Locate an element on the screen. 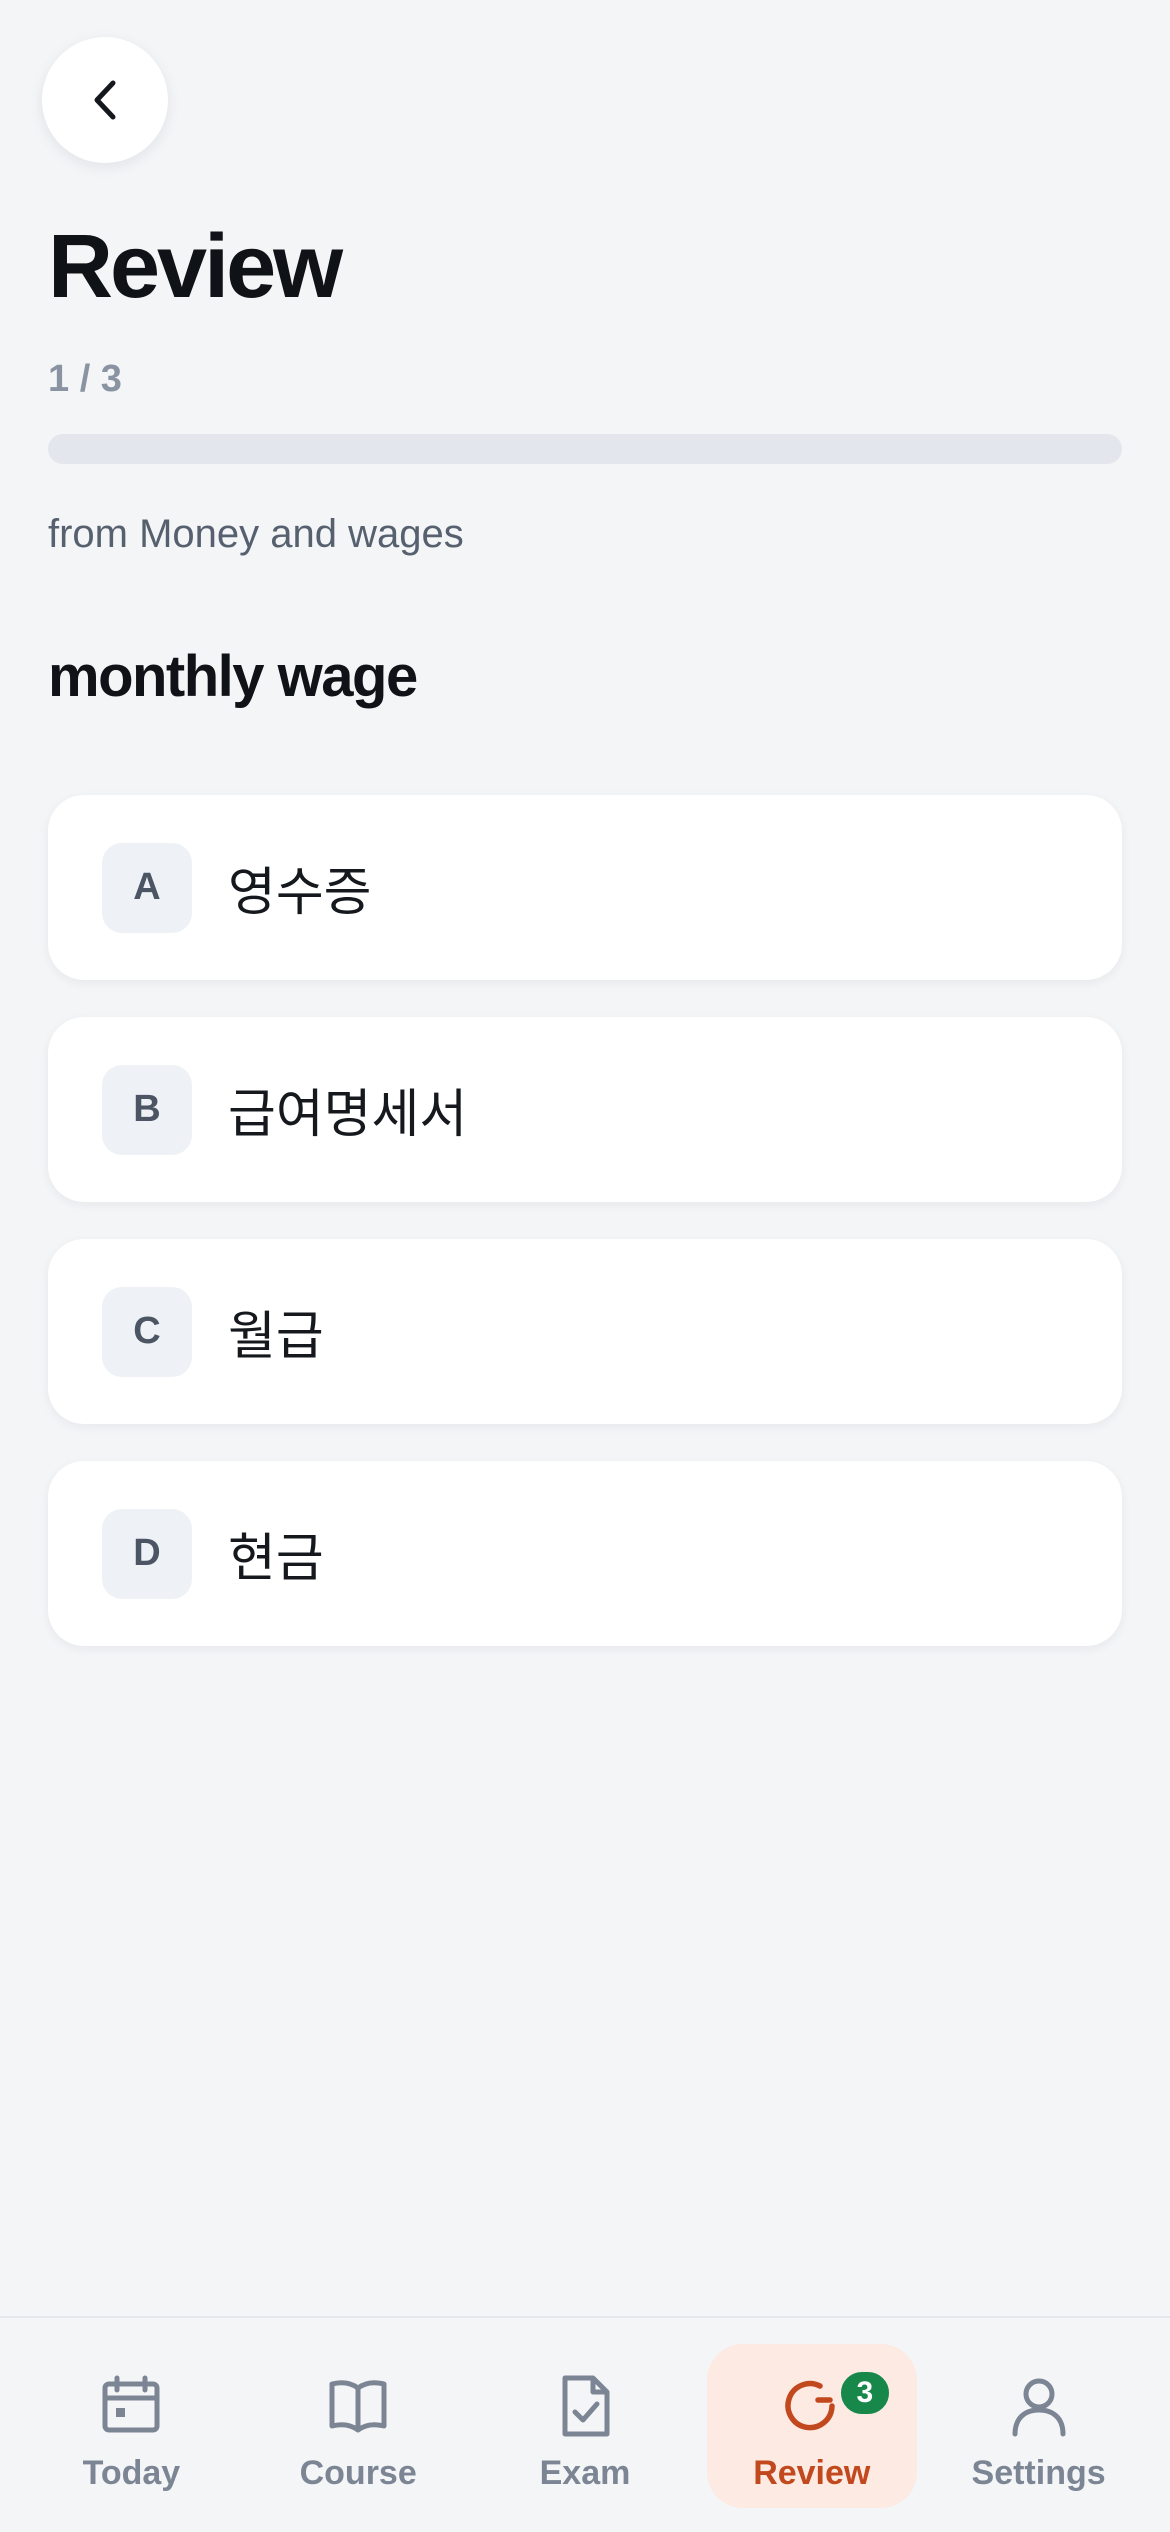 Image resolution: width=1170 pixels, height=2532 pixels. chevron-left-icon is located at coordinates (105, 100).